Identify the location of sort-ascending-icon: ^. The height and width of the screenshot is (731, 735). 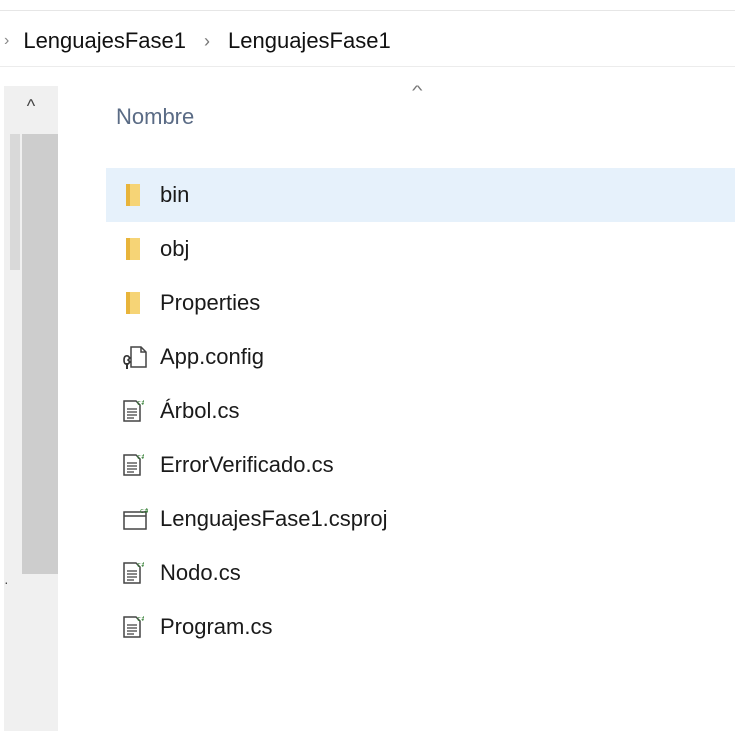
(417, 90).